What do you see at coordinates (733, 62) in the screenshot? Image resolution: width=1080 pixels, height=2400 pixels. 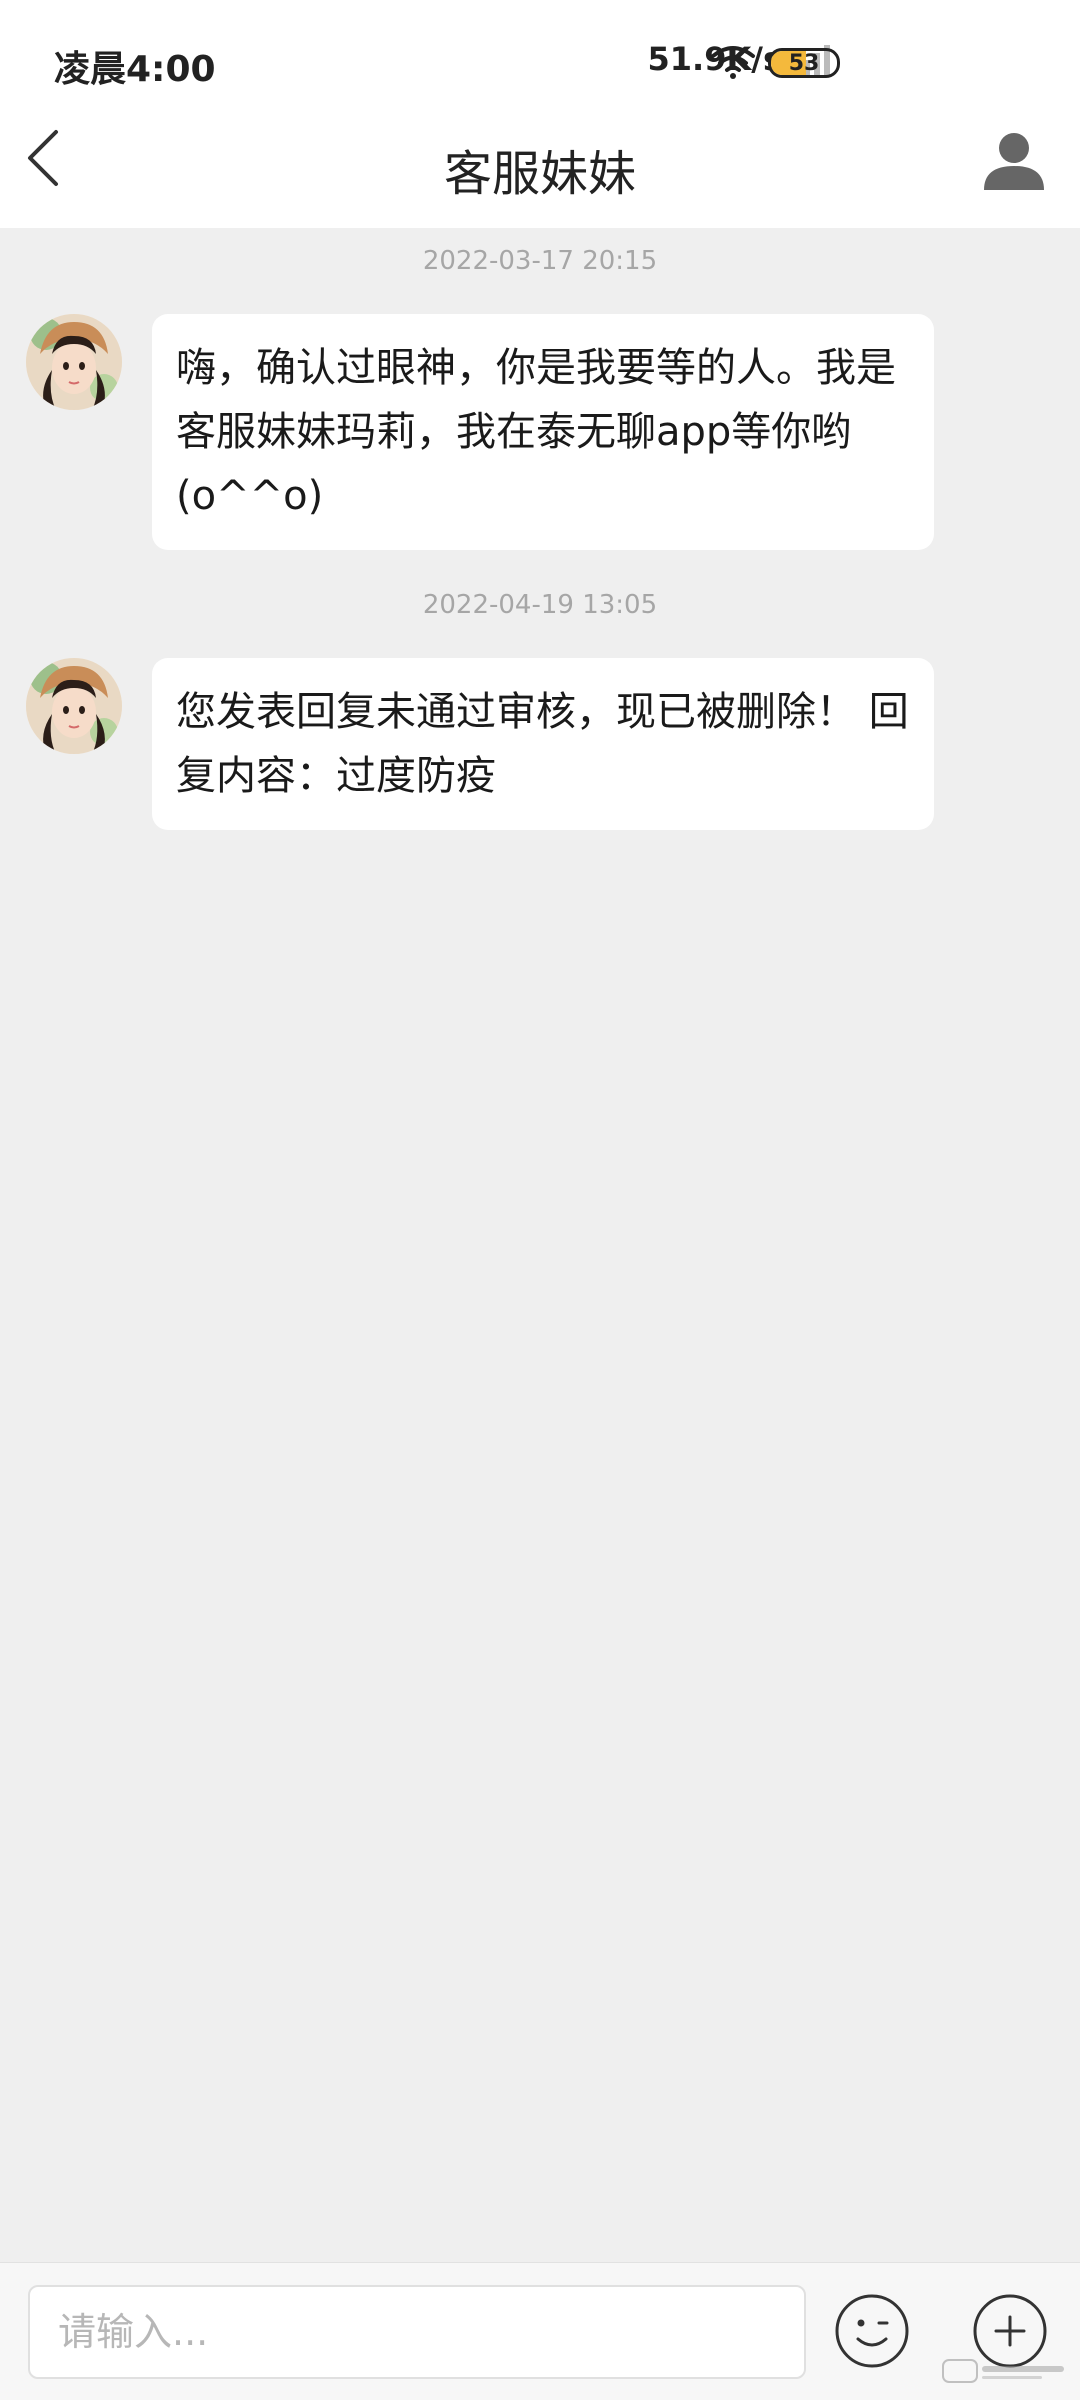 I see `wifi-icon` at bounding box center [733, 62].